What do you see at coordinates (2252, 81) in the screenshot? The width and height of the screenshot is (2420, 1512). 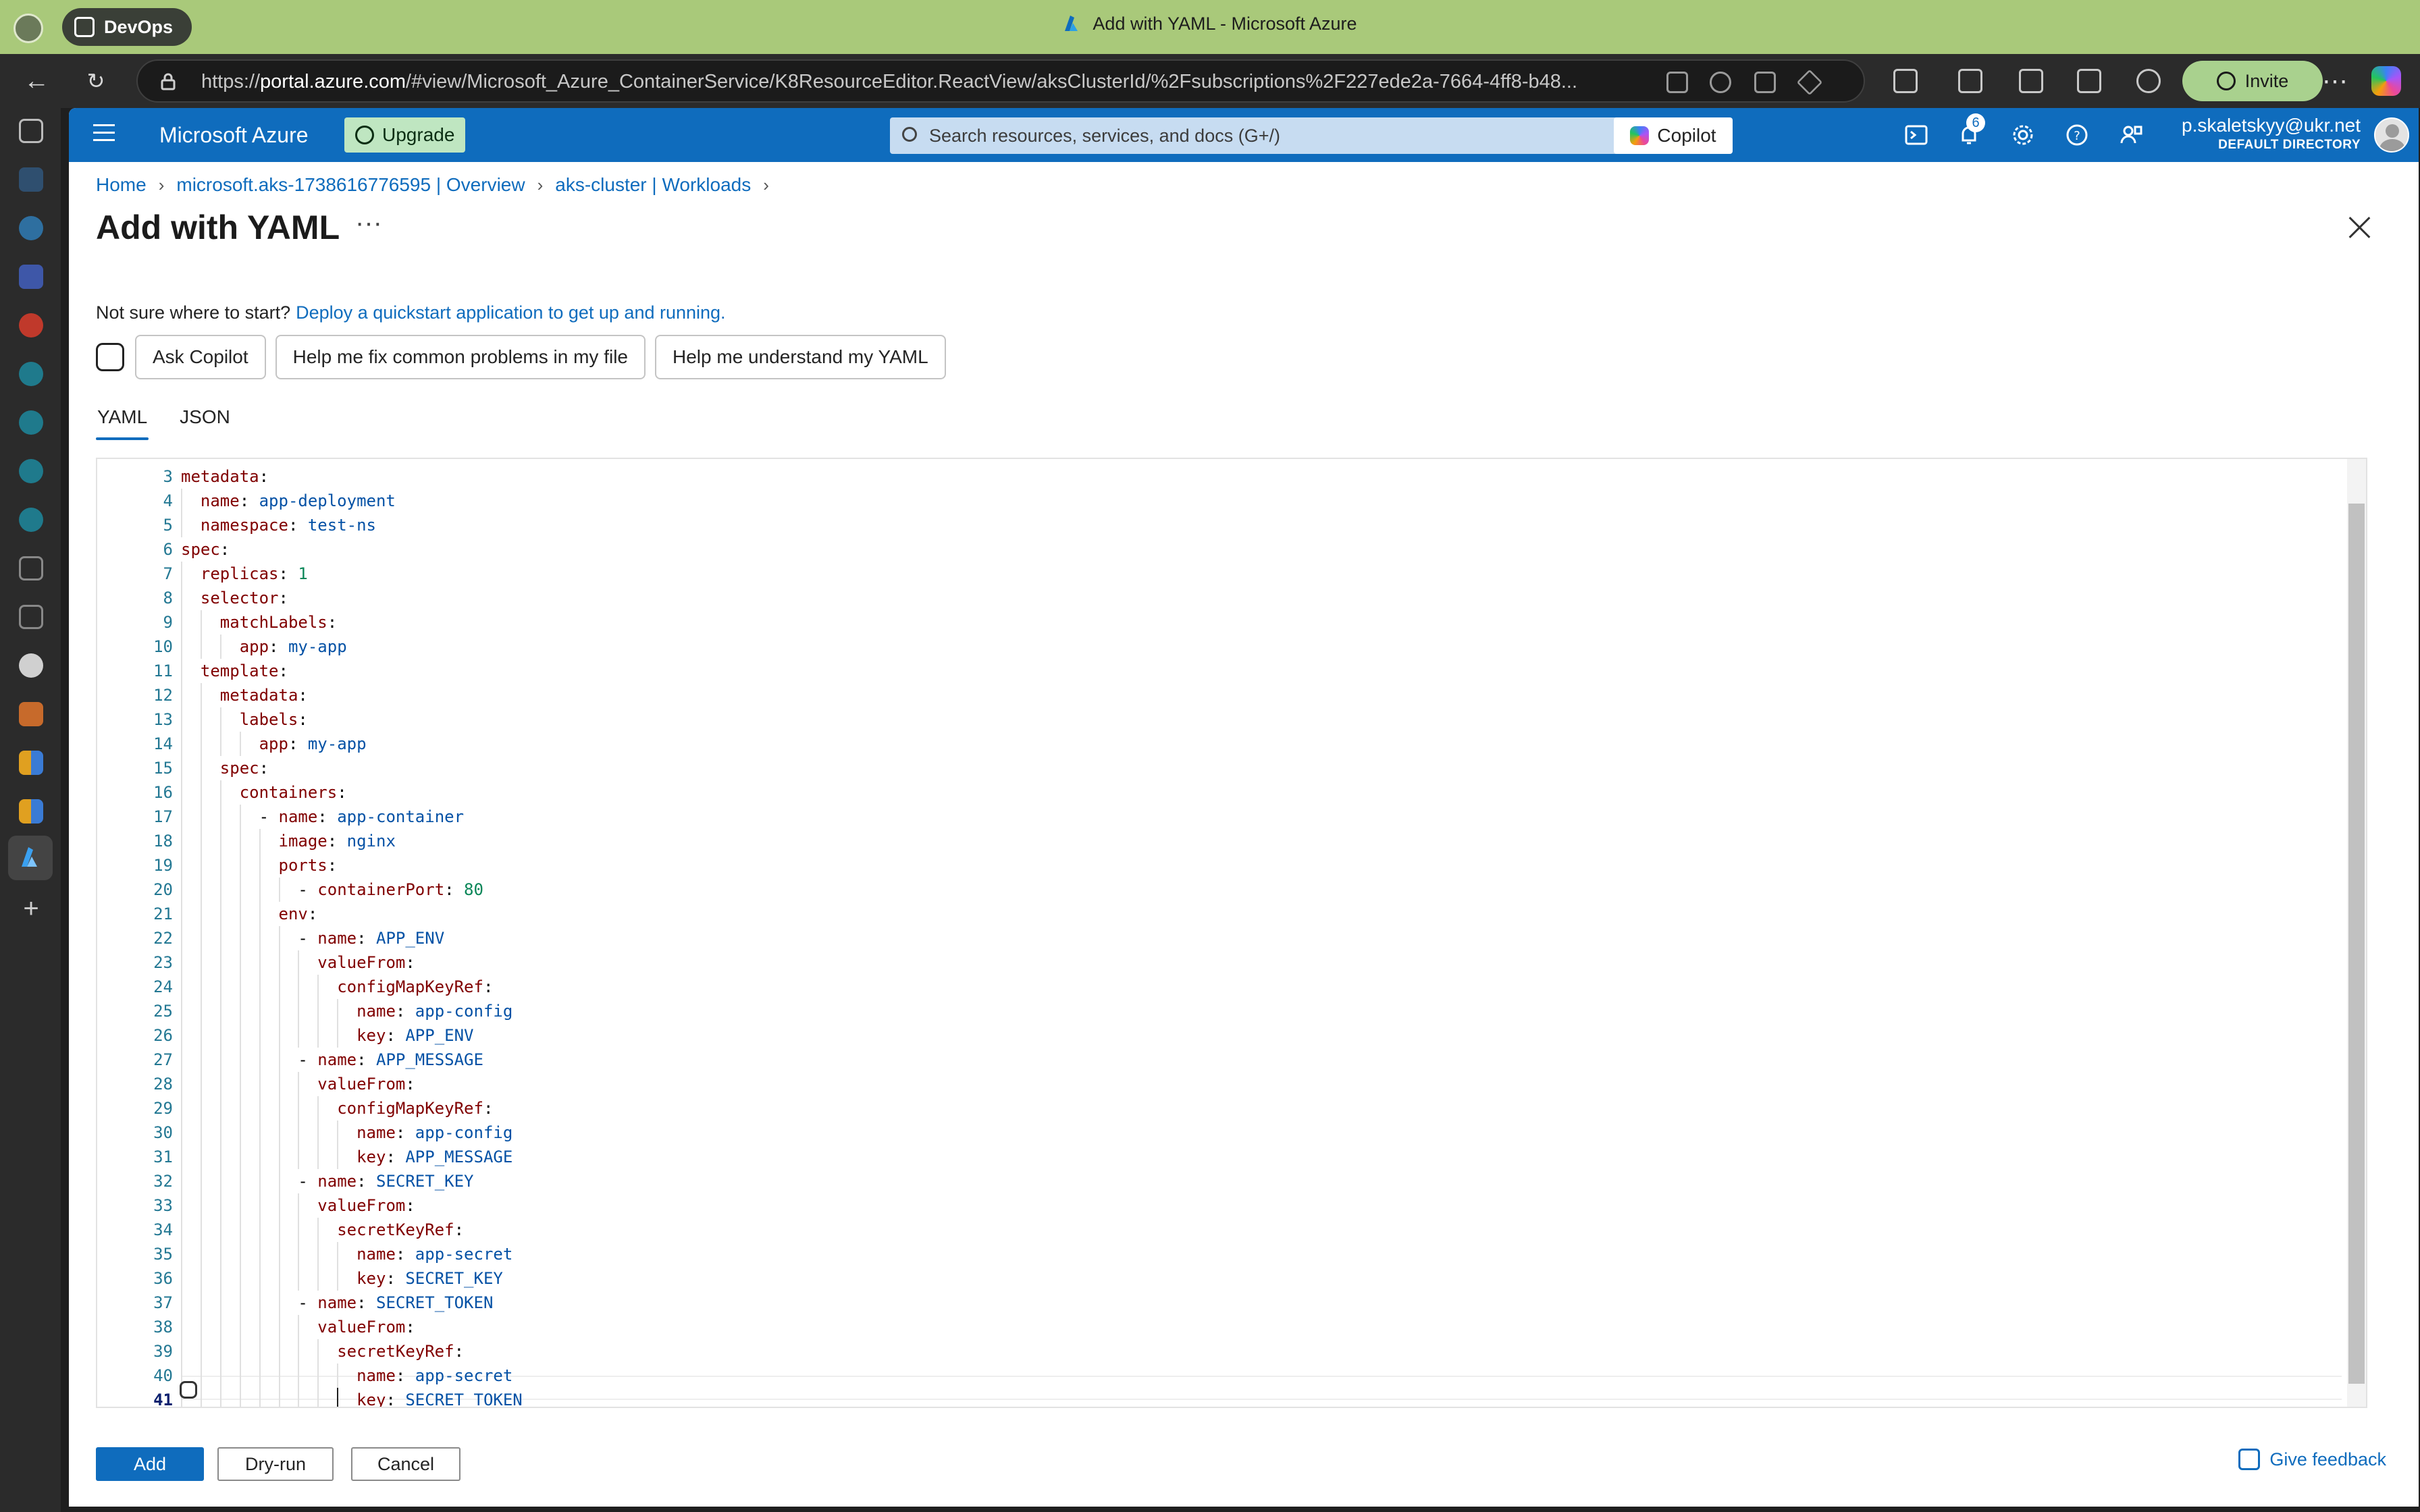 I see `invite-button: Invite` at bounding box center [2252, 81].